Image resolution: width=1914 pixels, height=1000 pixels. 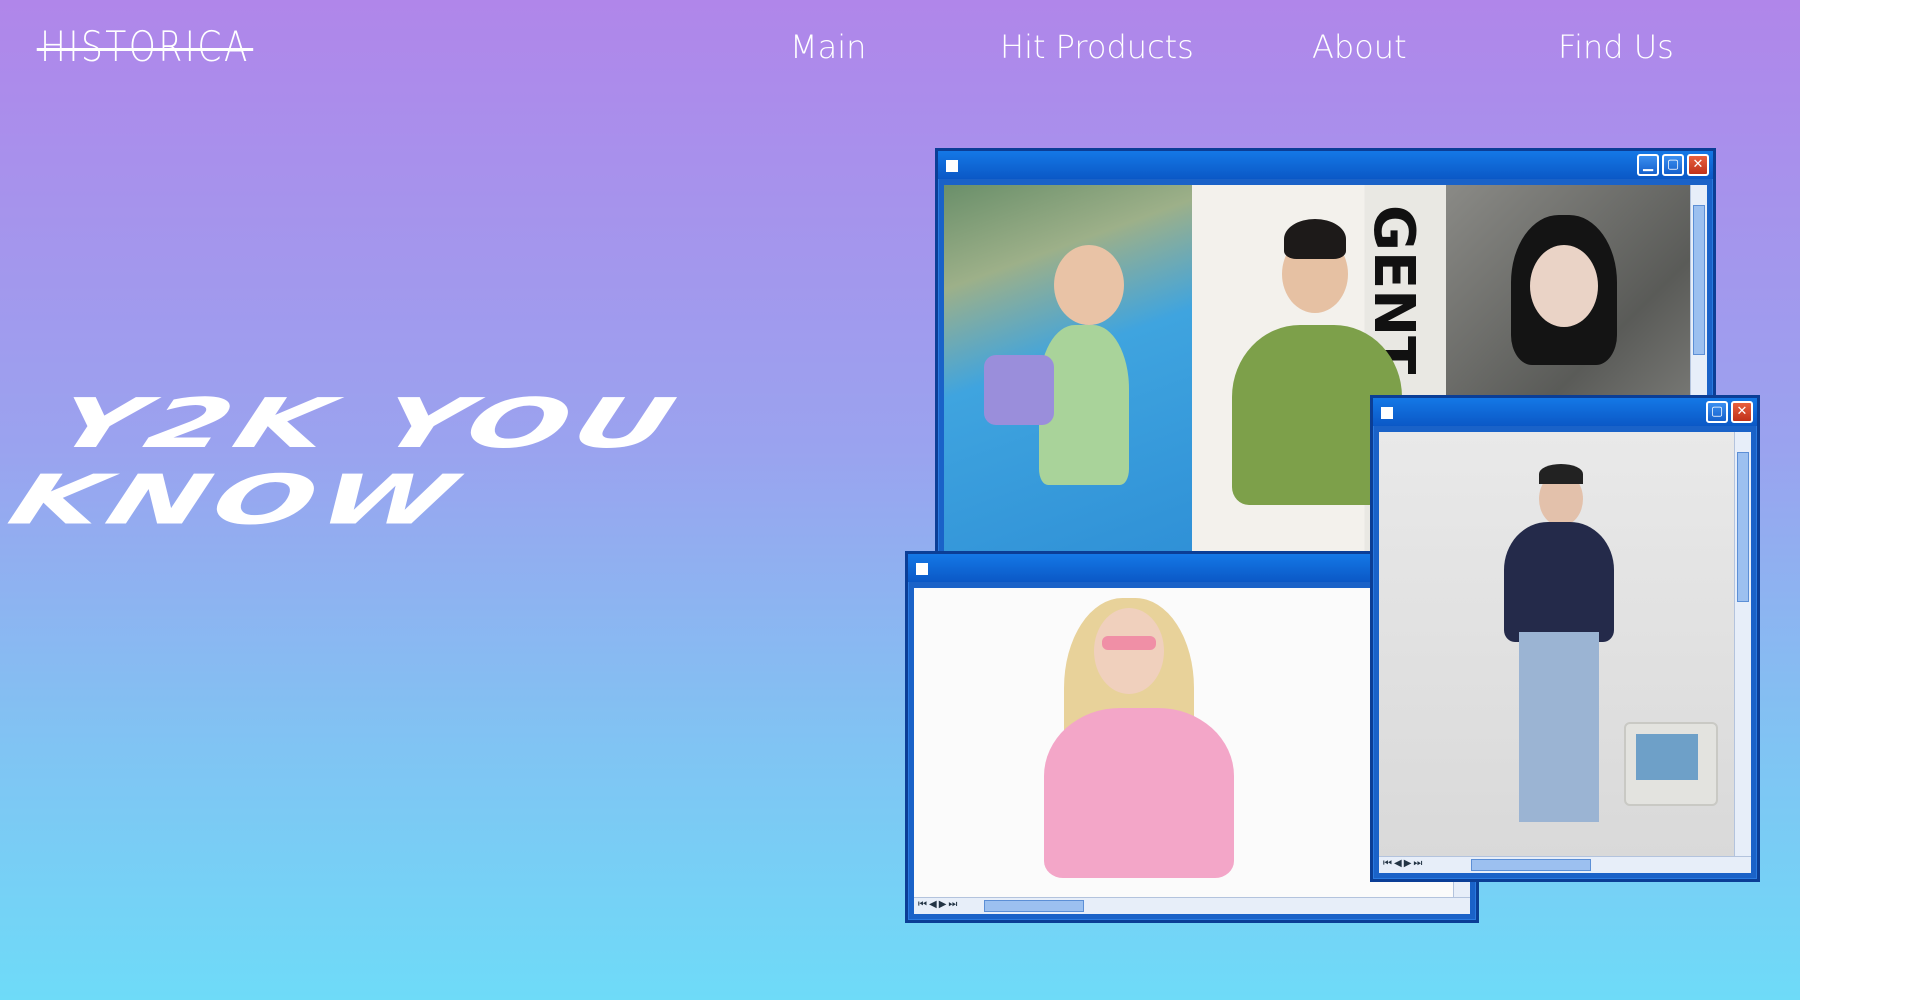 I want to click on photo-pool-outfit, so click(x=1068, y=378).